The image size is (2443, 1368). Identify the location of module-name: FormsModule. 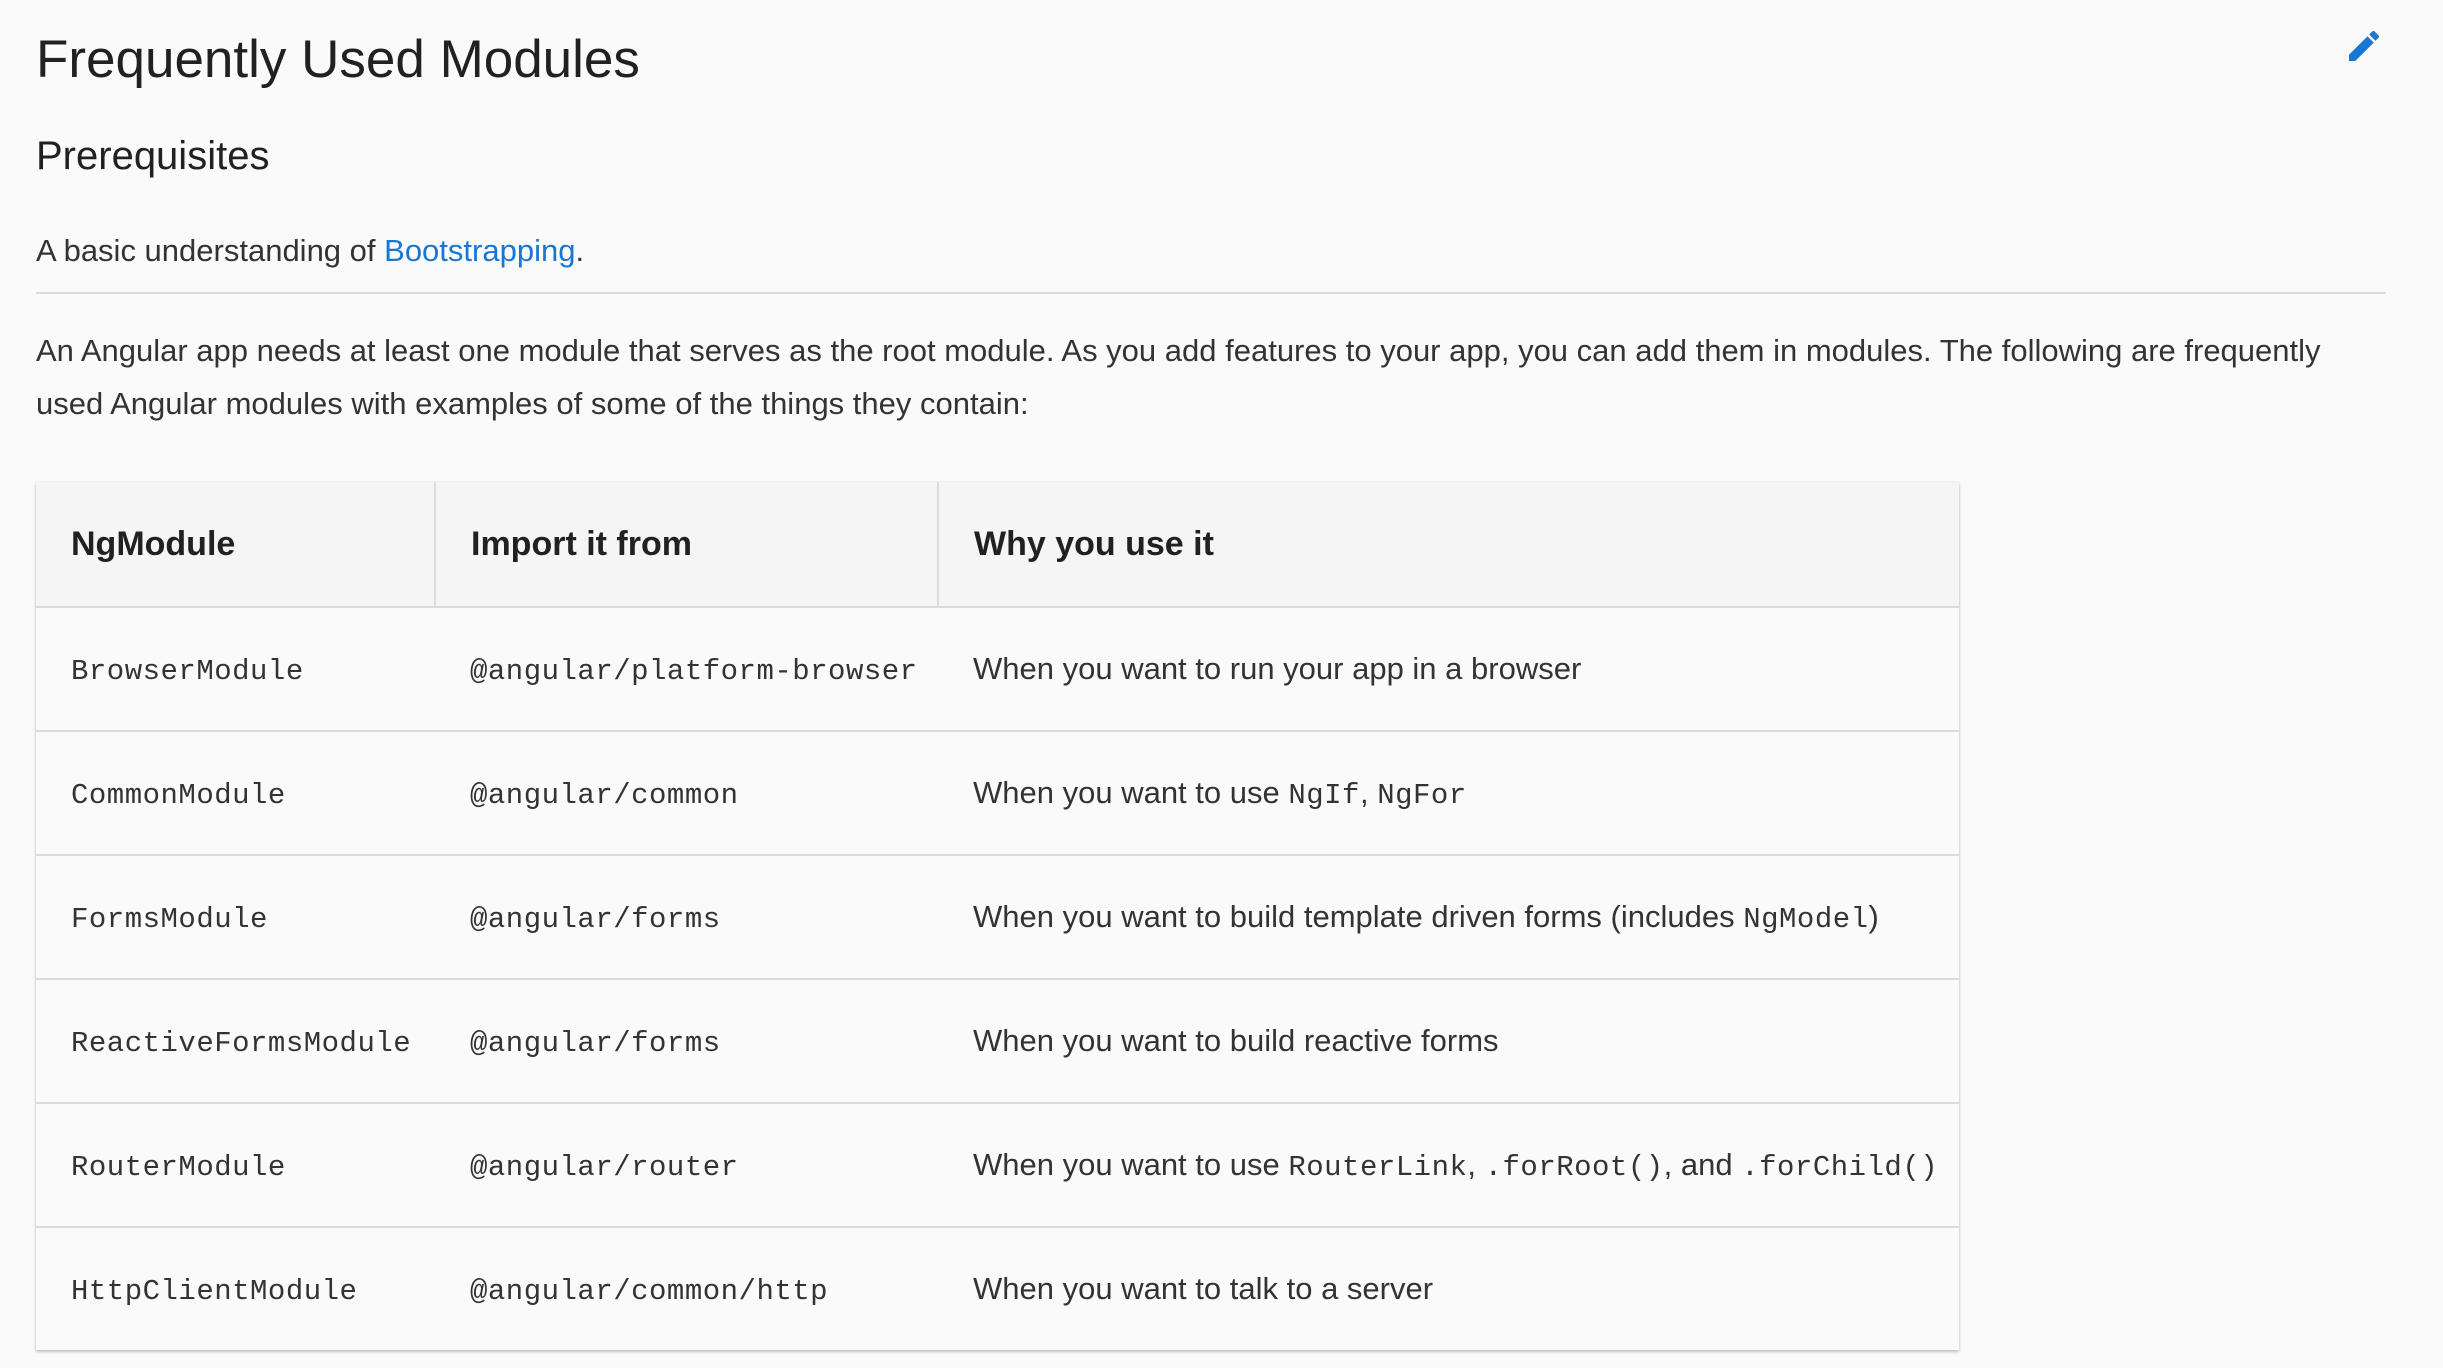
(169, 919).